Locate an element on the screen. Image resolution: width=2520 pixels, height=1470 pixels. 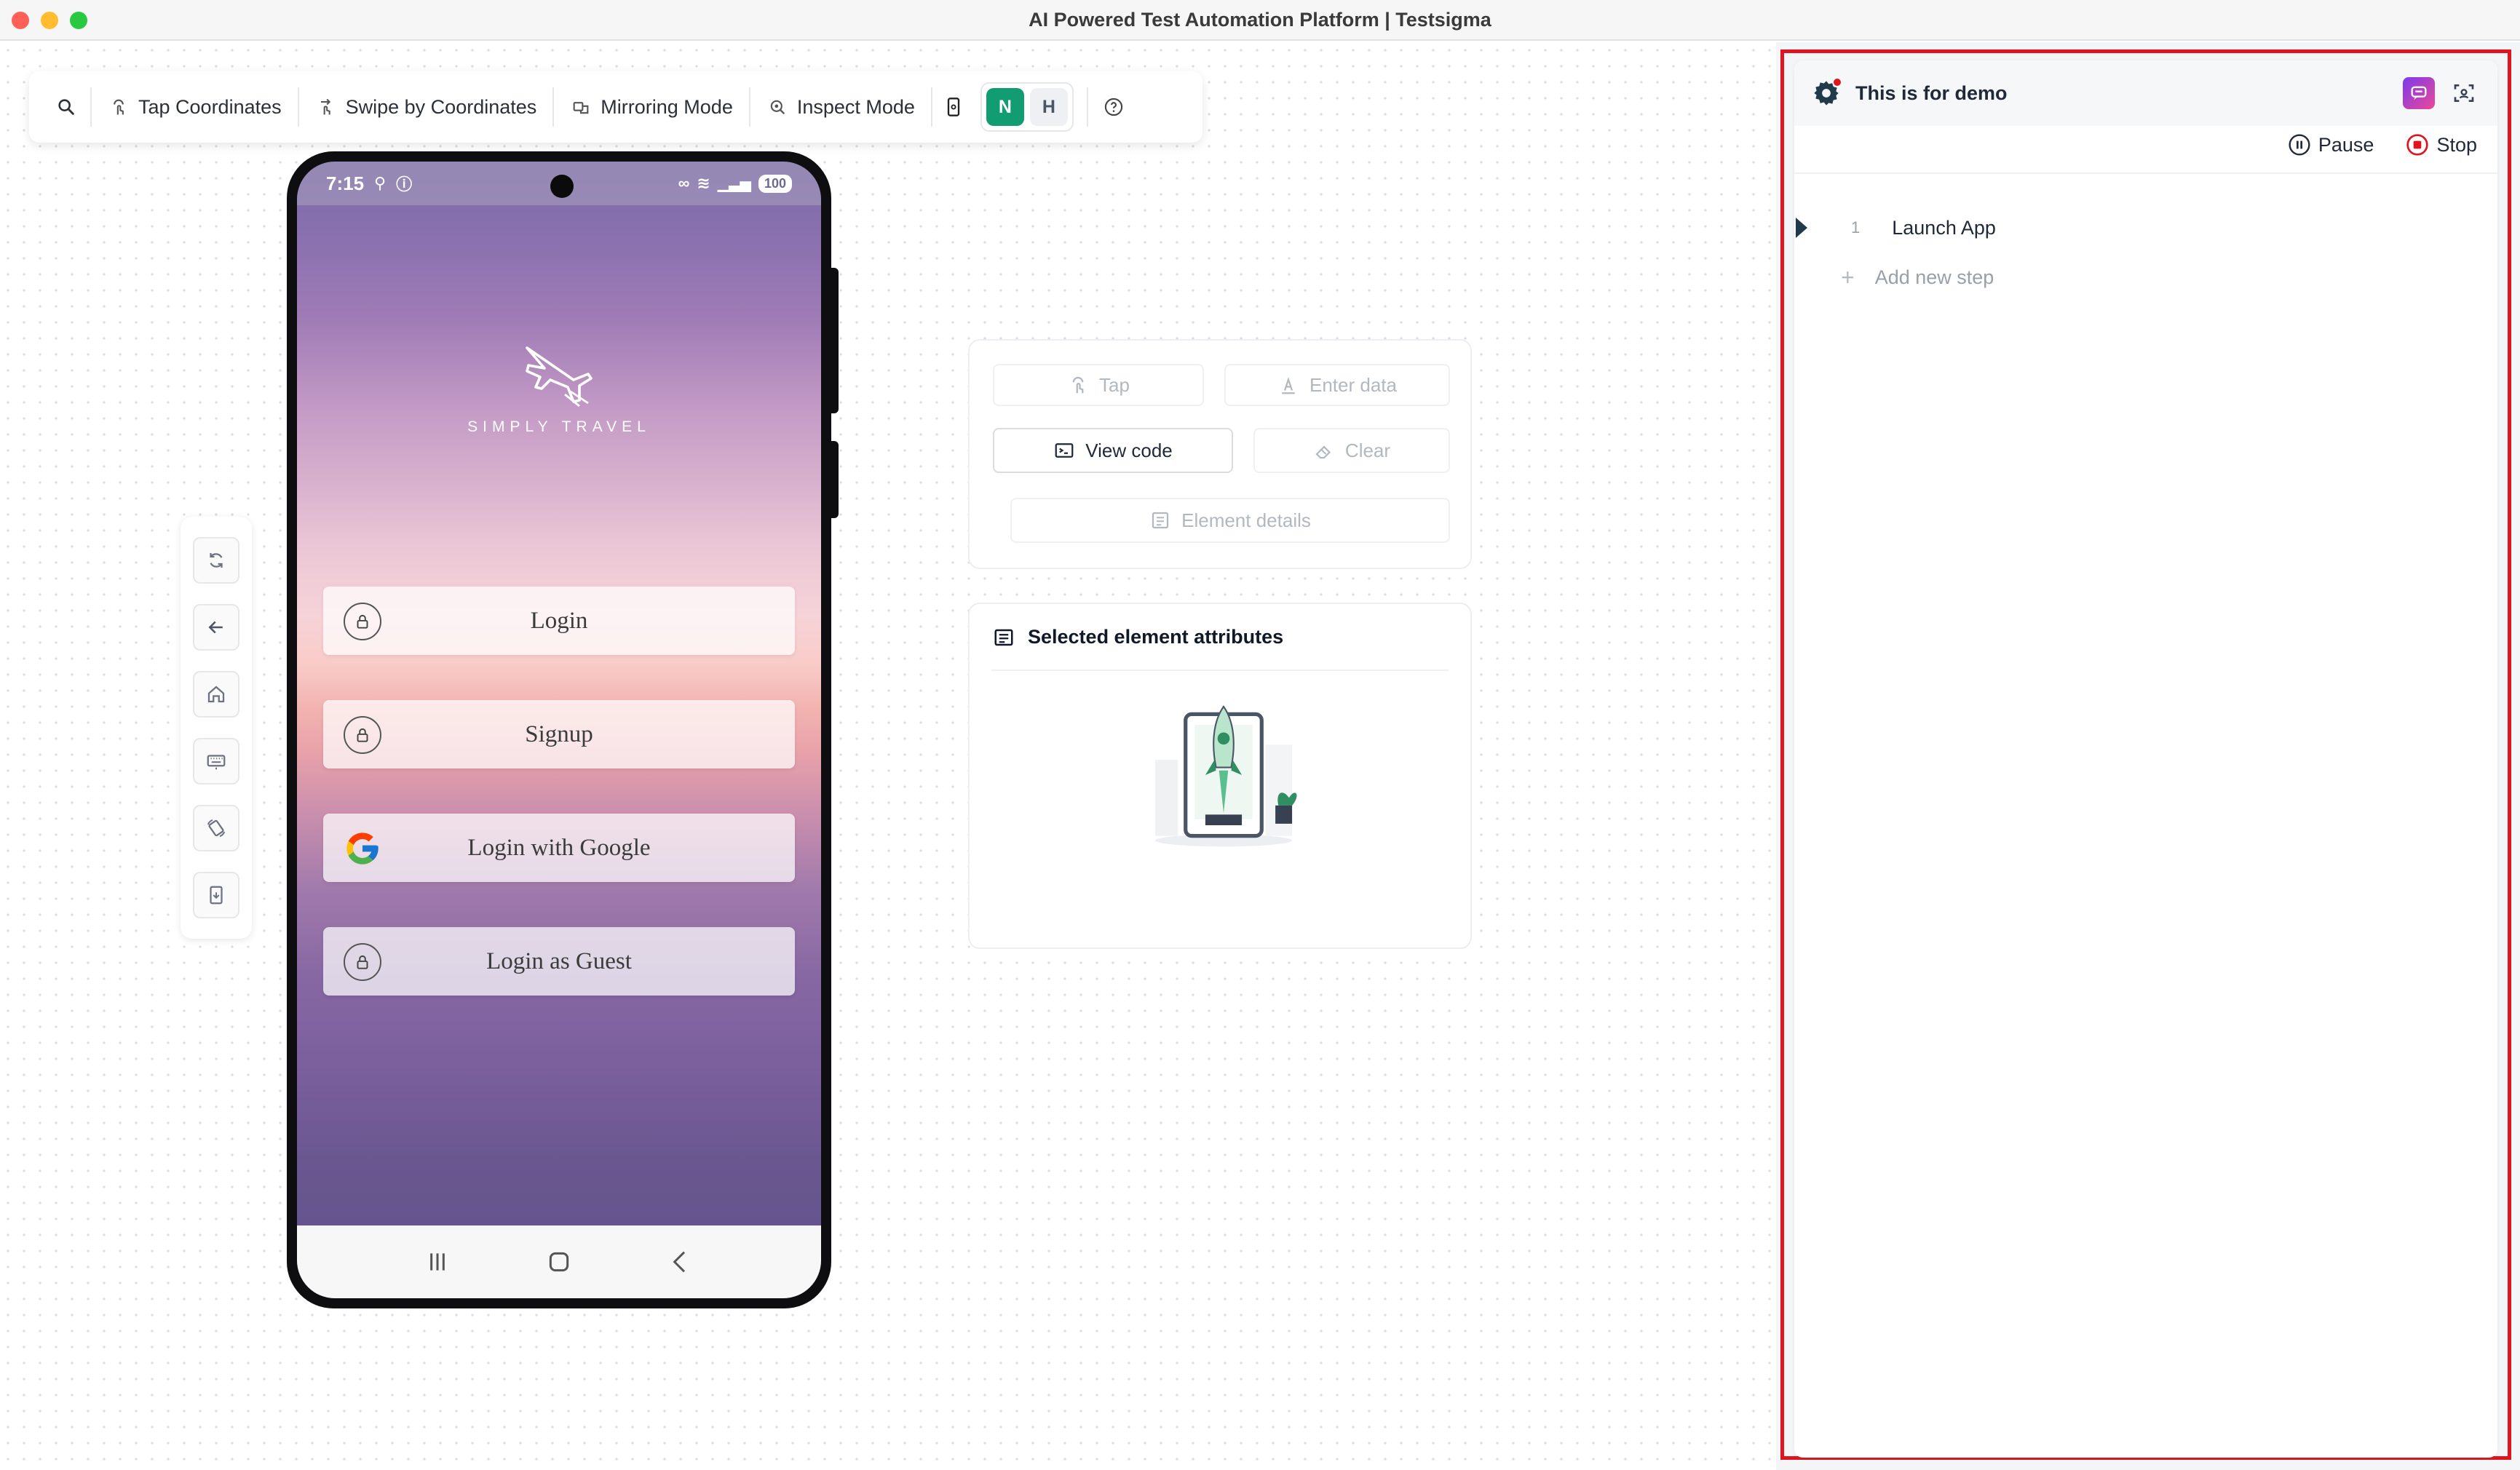
view-code-label: View code is located at coordinates (1129, 450).